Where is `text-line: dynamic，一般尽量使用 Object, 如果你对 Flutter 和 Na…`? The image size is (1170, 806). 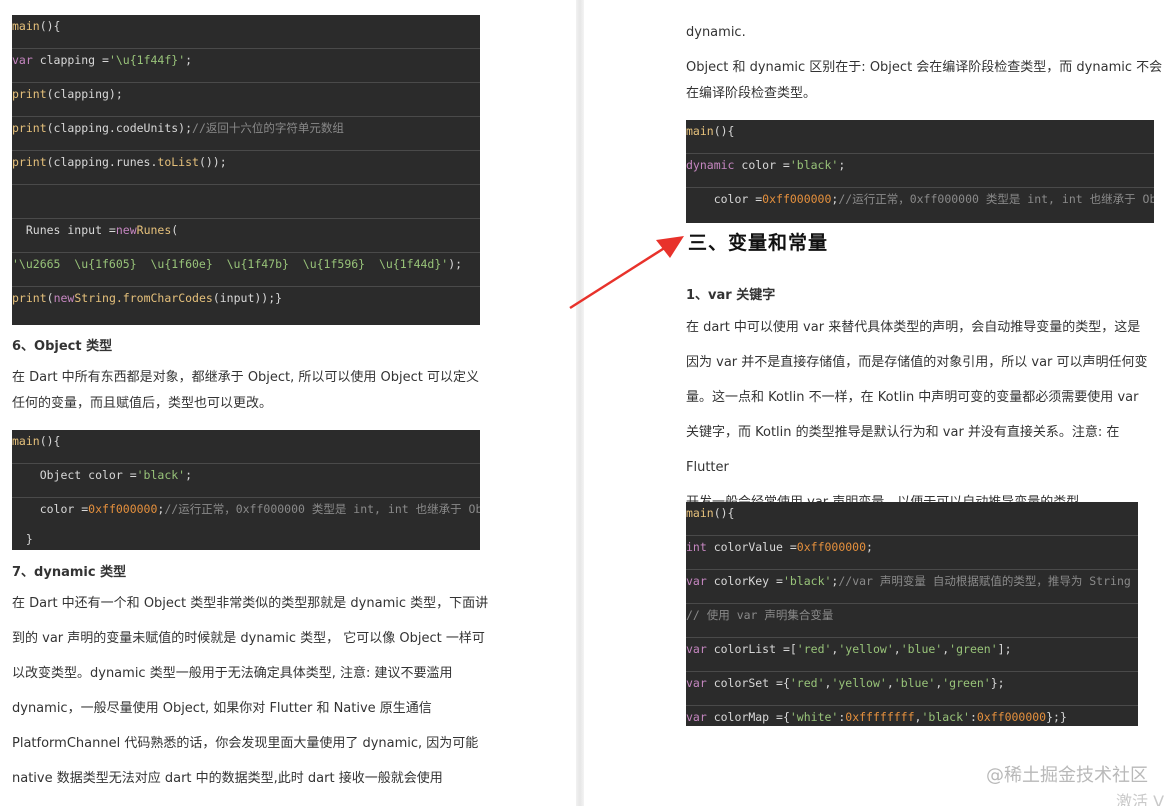 text-line: dynamic，一般尽量使用 Object, 如果你对 Flutter 和 Na… is located at coordinates (222, 708).